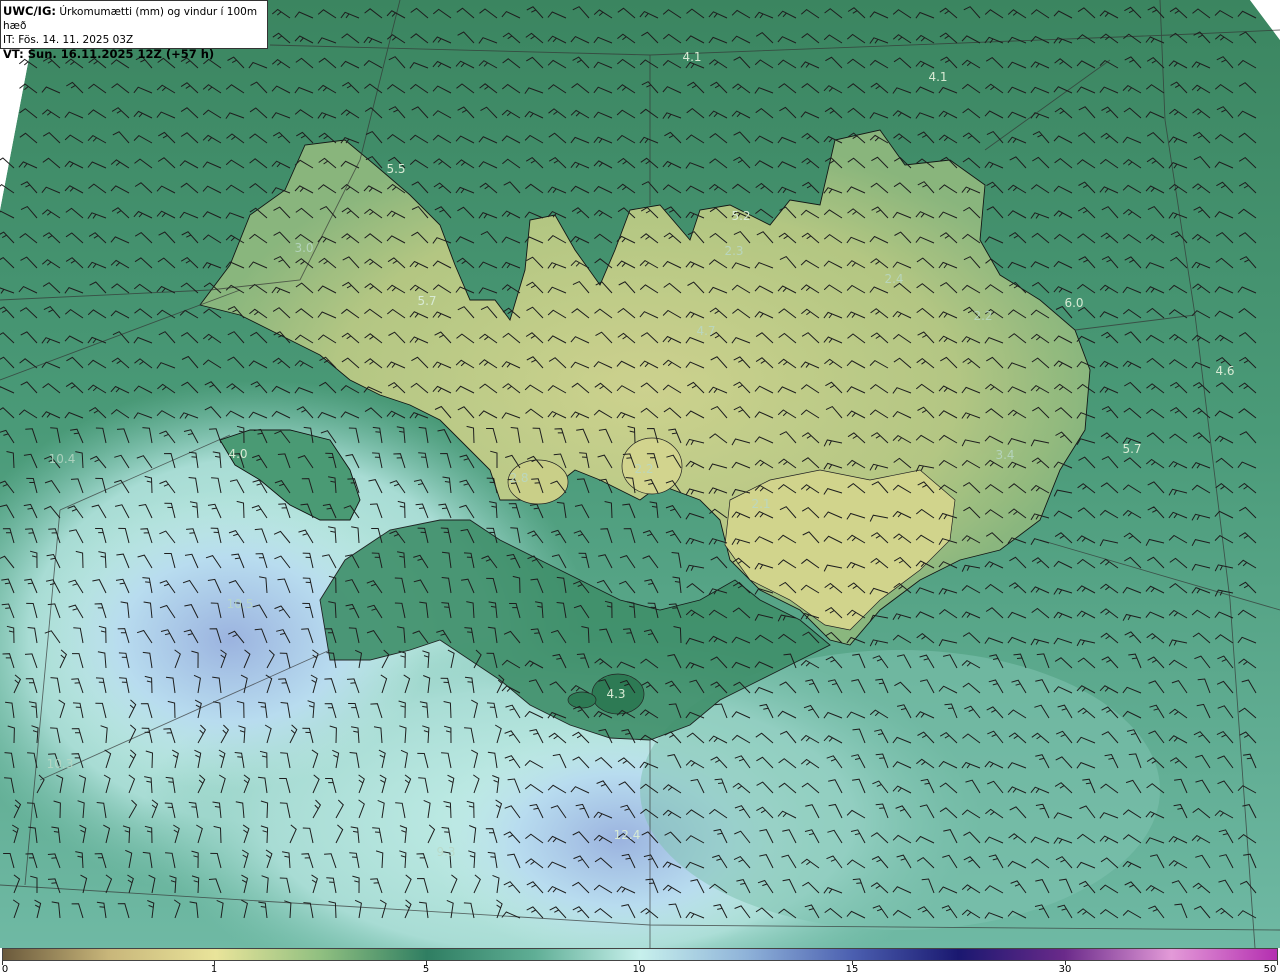 This screenshot has width=1280, height=978. What do you see at coordinates (60, 764) in the screenshot?
I see `map-value-label: 10.3` at bounding box center [60, 764].